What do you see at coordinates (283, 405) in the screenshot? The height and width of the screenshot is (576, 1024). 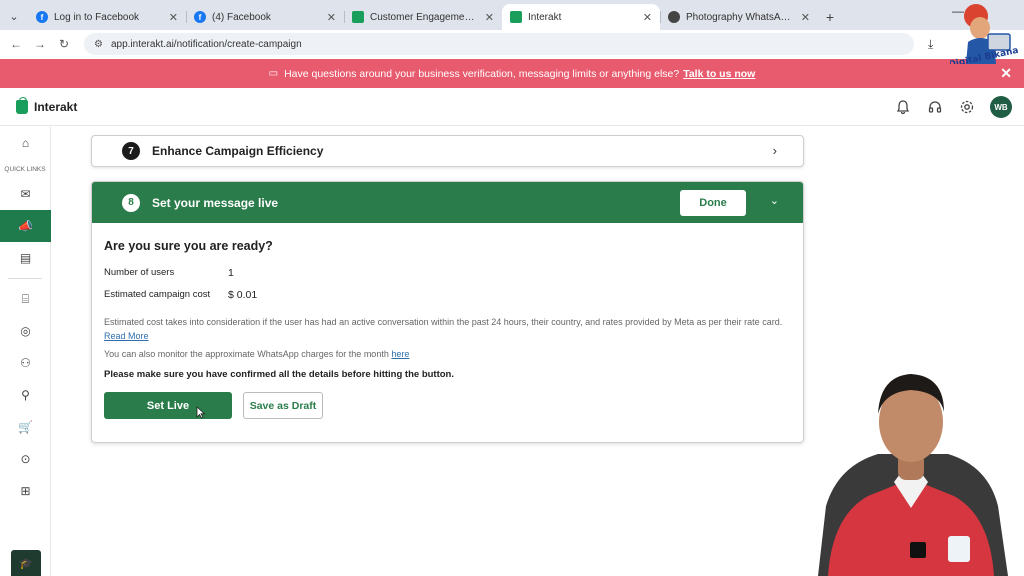 I see `save-as-draft-button: Save as Draft` at bounding box center [283, 405].